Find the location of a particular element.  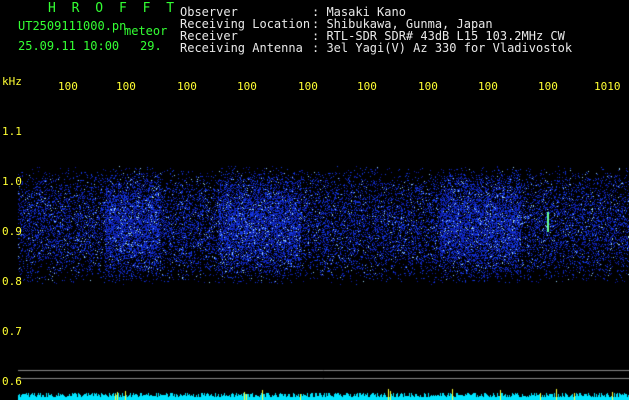

x-tick-label: 1010 is located at coordinates (607, 86).